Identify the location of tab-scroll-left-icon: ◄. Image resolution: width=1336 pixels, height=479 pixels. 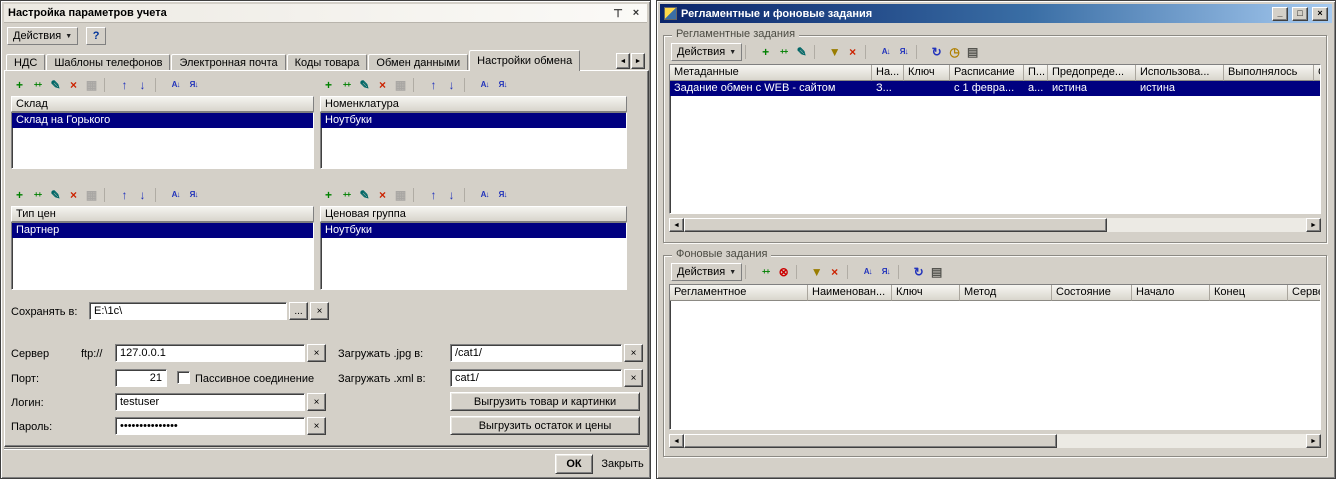
(623, 61).